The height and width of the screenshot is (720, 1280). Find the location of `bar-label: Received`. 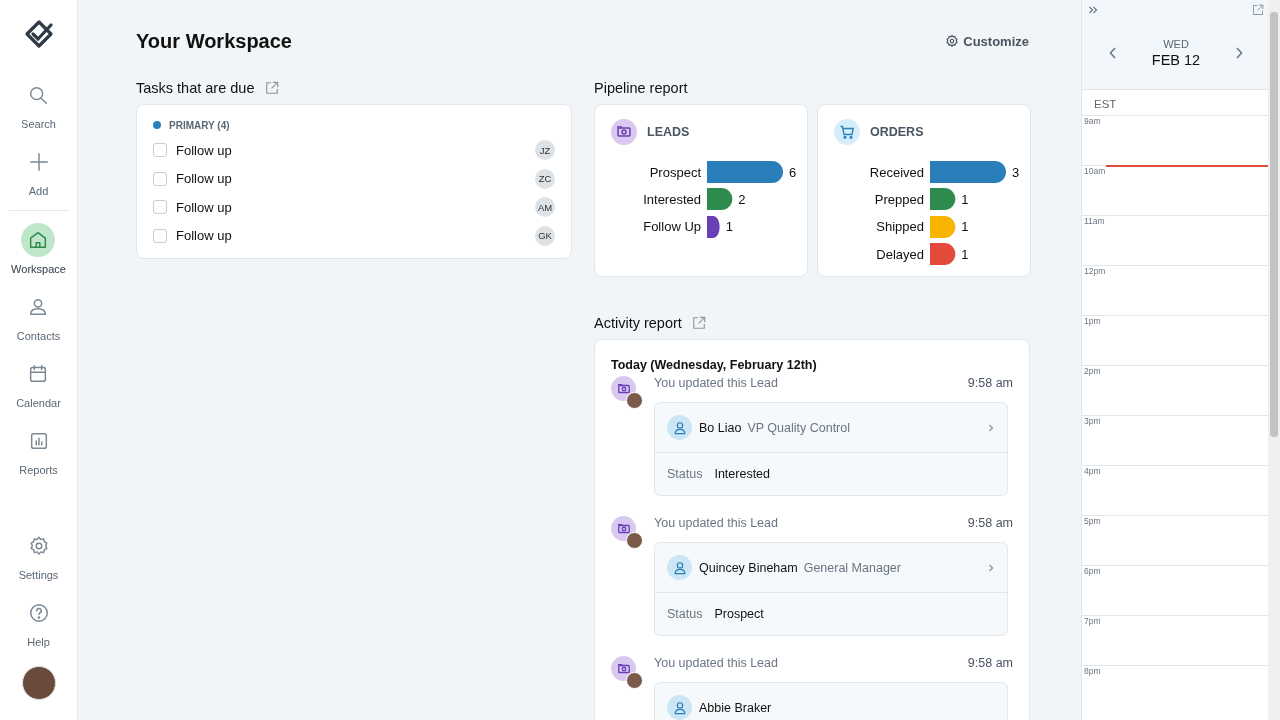

bar-label: Received is located at coordinates (896, 172).